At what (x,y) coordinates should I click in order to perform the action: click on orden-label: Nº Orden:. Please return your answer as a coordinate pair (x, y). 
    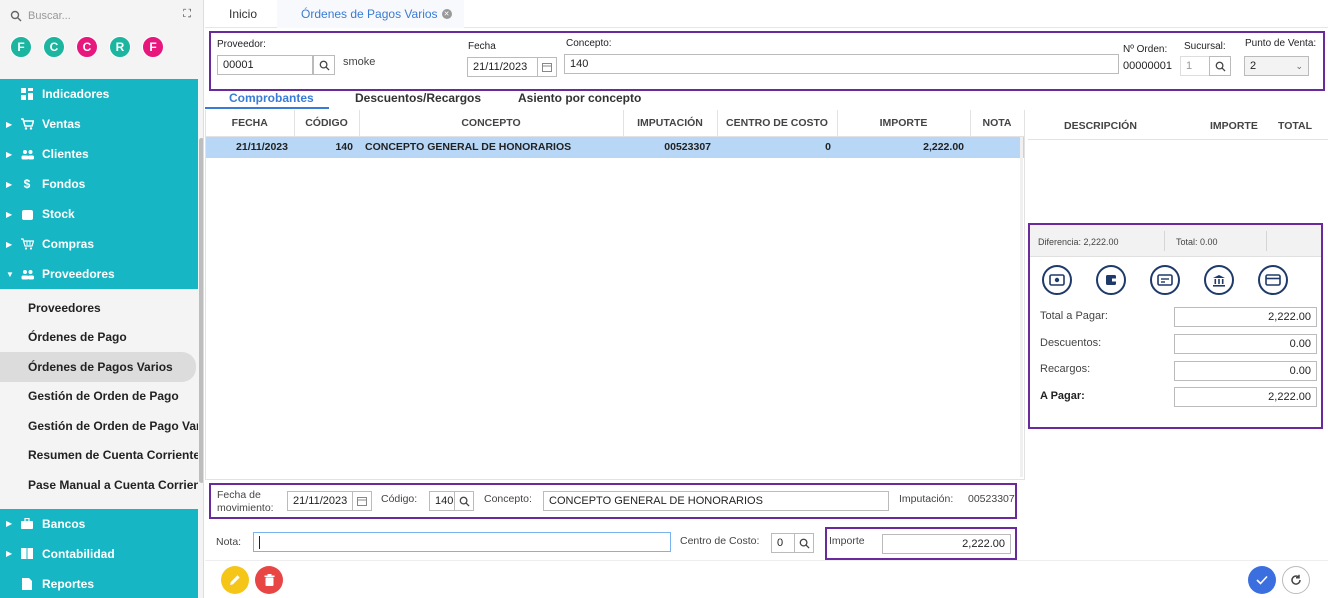
    Looking at the image, I should click on (1145, 49).